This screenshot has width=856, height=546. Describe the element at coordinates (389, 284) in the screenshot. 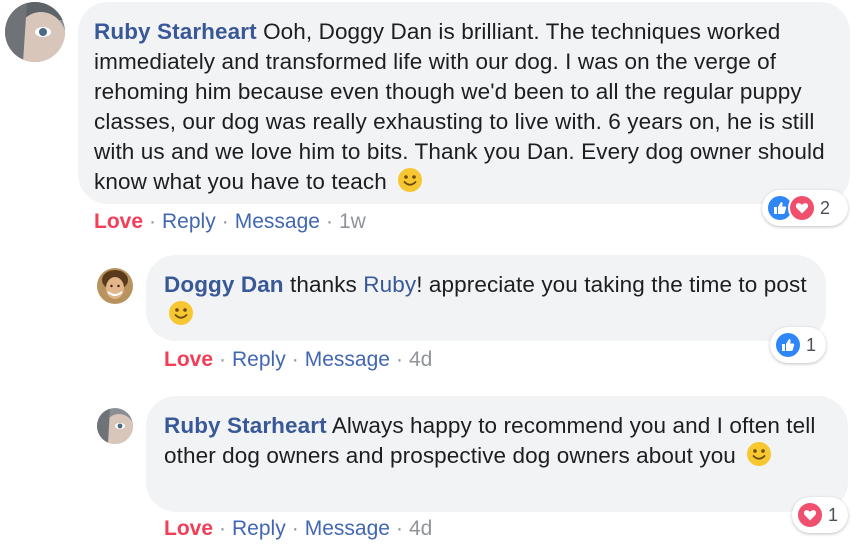

I see `mention-link: Ruby` at that location.